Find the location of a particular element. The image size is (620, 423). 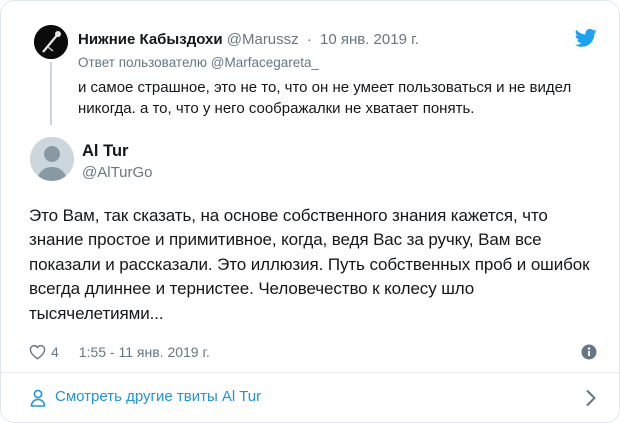

reply-to-line: Ответ пользователю @Marfacegareta_ is located at coordinates (198, 62).